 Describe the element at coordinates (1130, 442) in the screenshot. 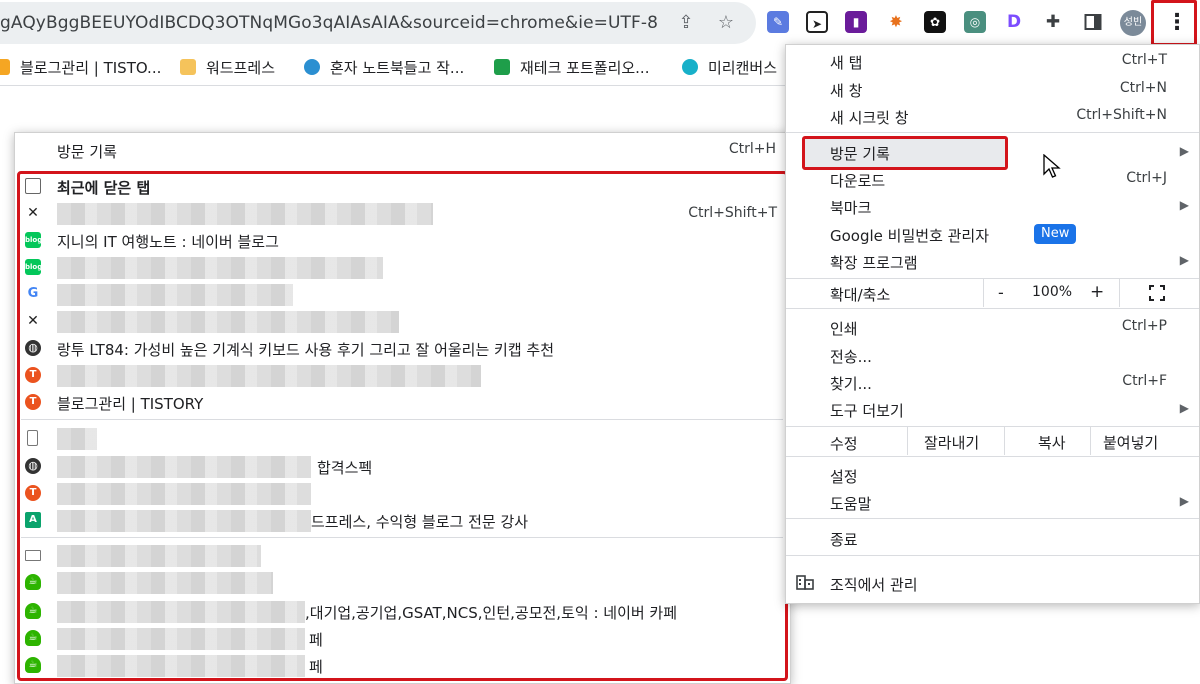

I see `paste-button: 붙여넣기` at that location.